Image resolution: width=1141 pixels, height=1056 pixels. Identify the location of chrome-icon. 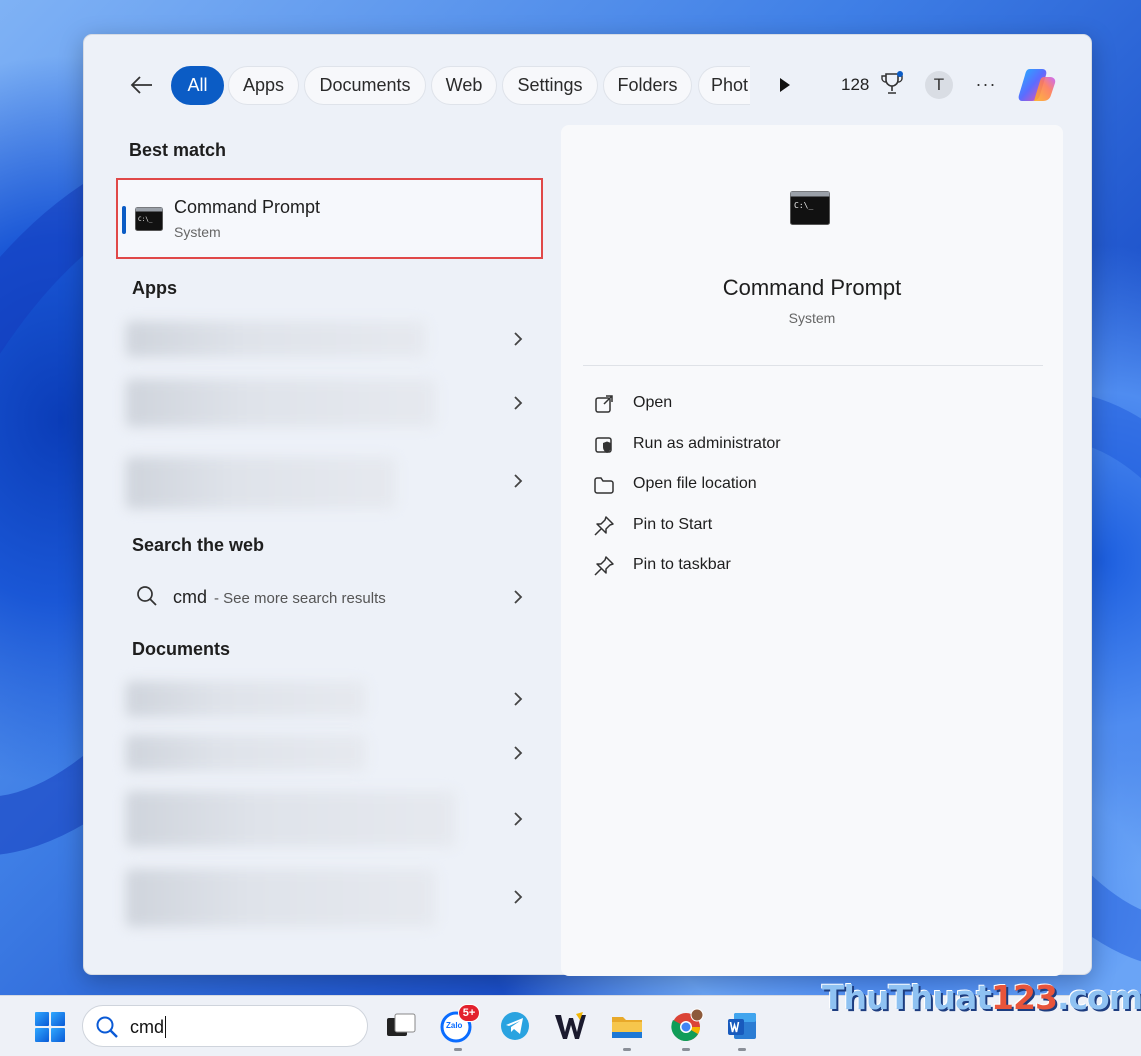
(686, 1026).